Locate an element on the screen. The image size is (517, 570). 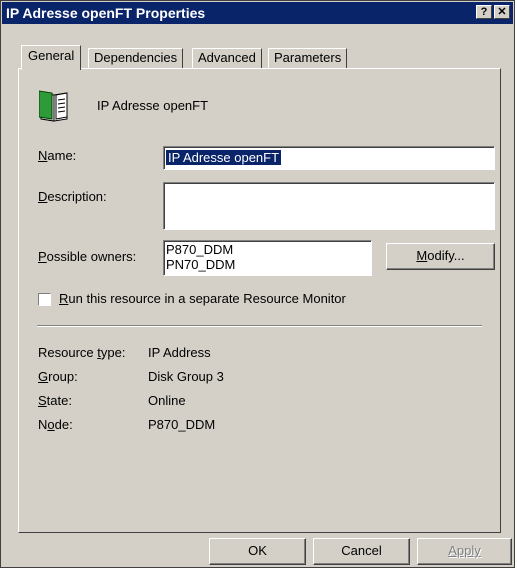
resource-type-value: IP Address is located at coordinates (179, 352).